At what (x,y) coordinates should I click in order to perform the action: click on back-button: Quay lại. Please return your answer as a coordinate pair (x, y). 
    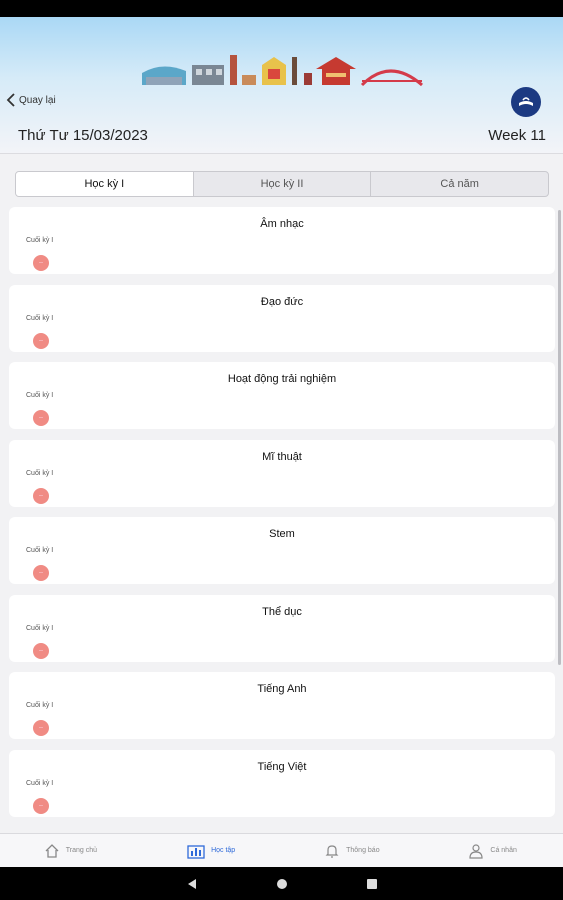
    Looking at the image, I should click on (31, 100).